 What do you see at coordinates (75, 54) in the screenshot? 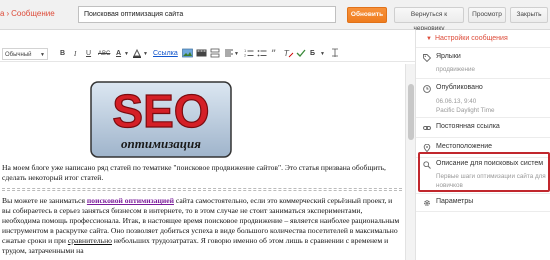
I see `italic-button: I` at bounding box center [75, 54].